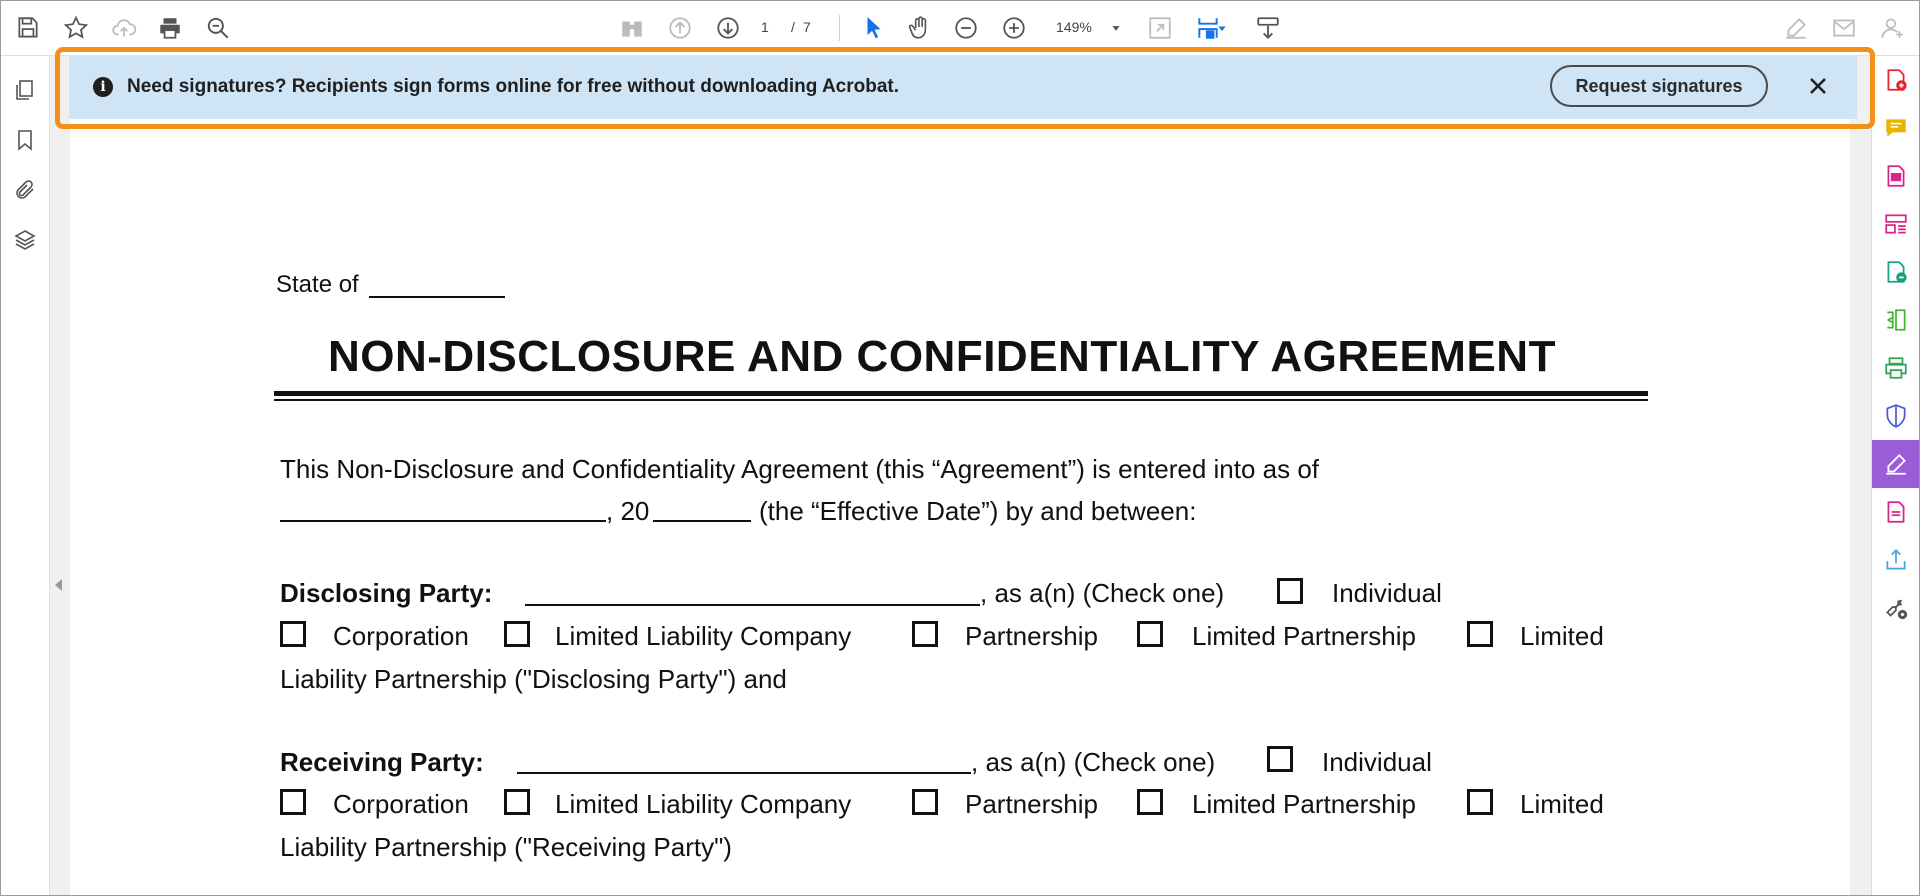 The width and height of the screenshot is (1920, 896). What do you see at coordinates (1304, 636) in the screenshot?
I see `disclosing-lp-label: Limited Partnership` at bounding box center [1304, 636].